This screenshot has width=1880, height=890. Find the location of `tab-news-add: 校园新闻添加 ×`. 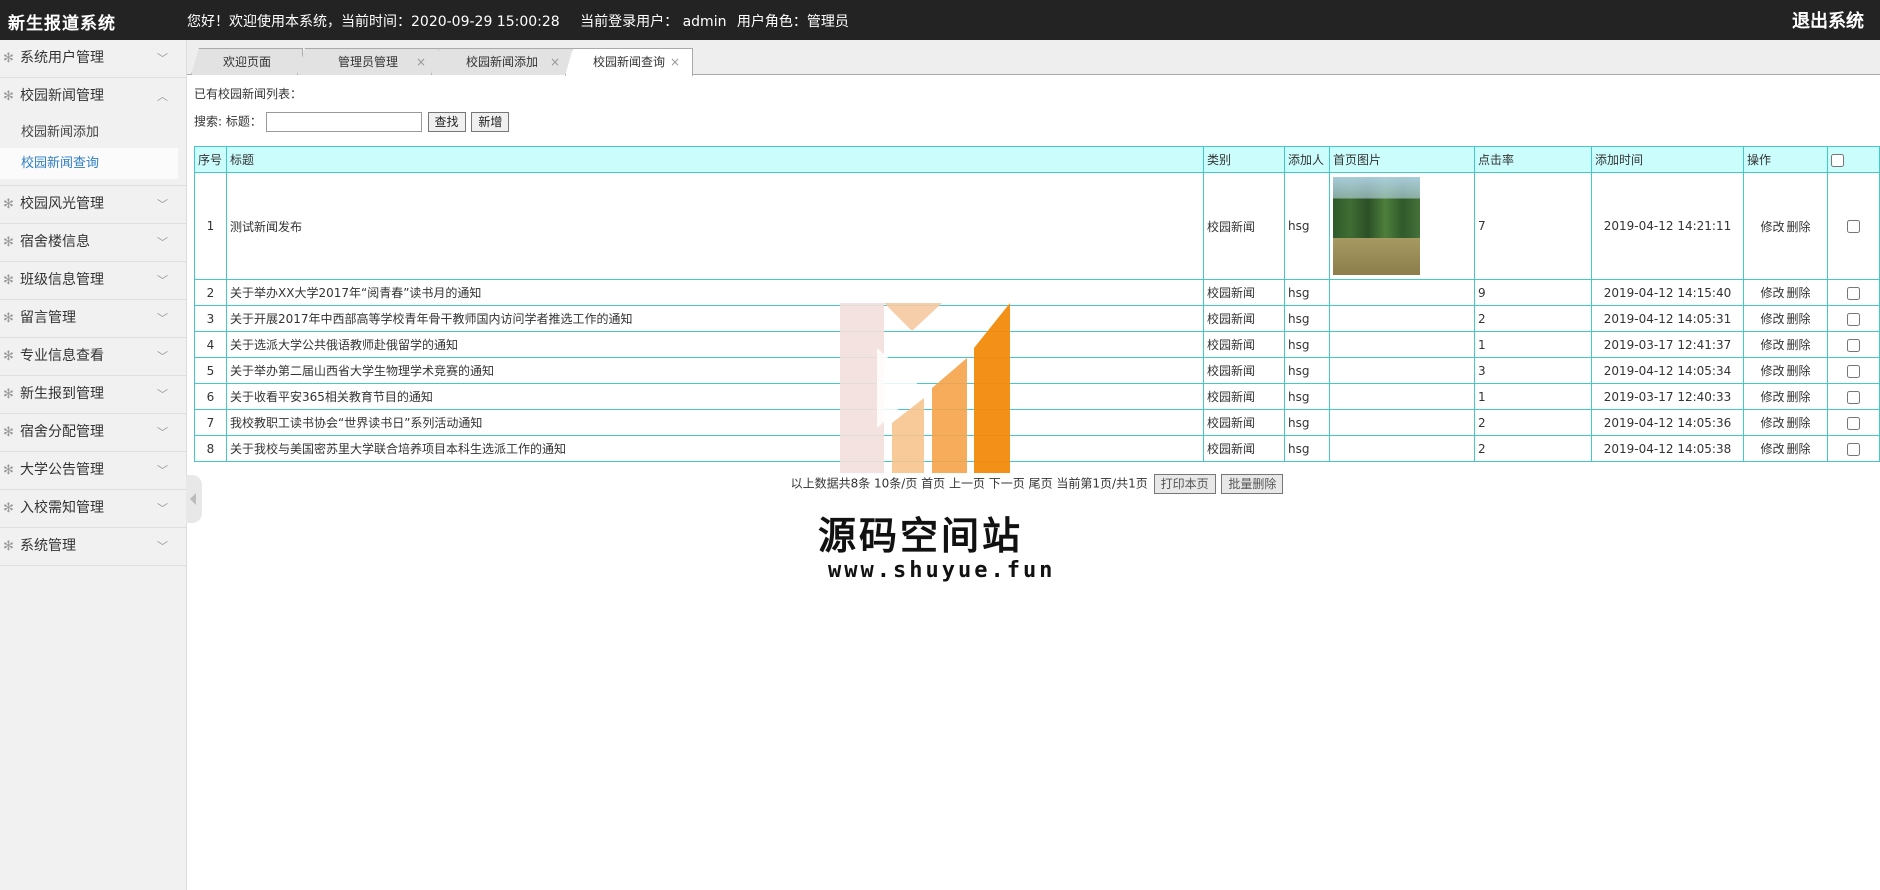

tab-news-add: 校园新闻添加 × is located at coordinates (502, 61).